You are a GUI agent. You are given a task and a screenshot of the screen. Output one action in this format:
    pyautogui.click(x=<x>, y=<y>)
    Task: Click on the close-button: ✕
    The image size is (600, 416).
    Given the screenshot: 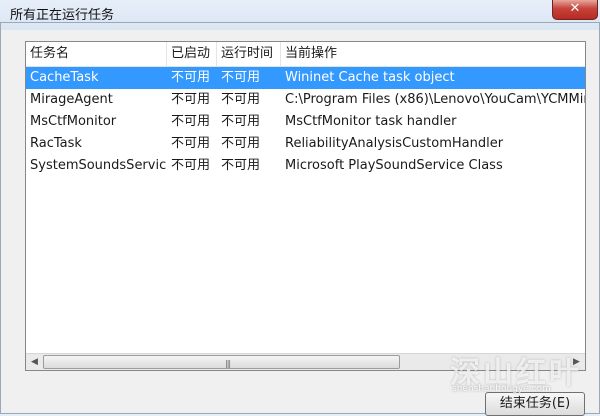 What is the action you would take?
    pyautogui.click(x=575, y=10)
    